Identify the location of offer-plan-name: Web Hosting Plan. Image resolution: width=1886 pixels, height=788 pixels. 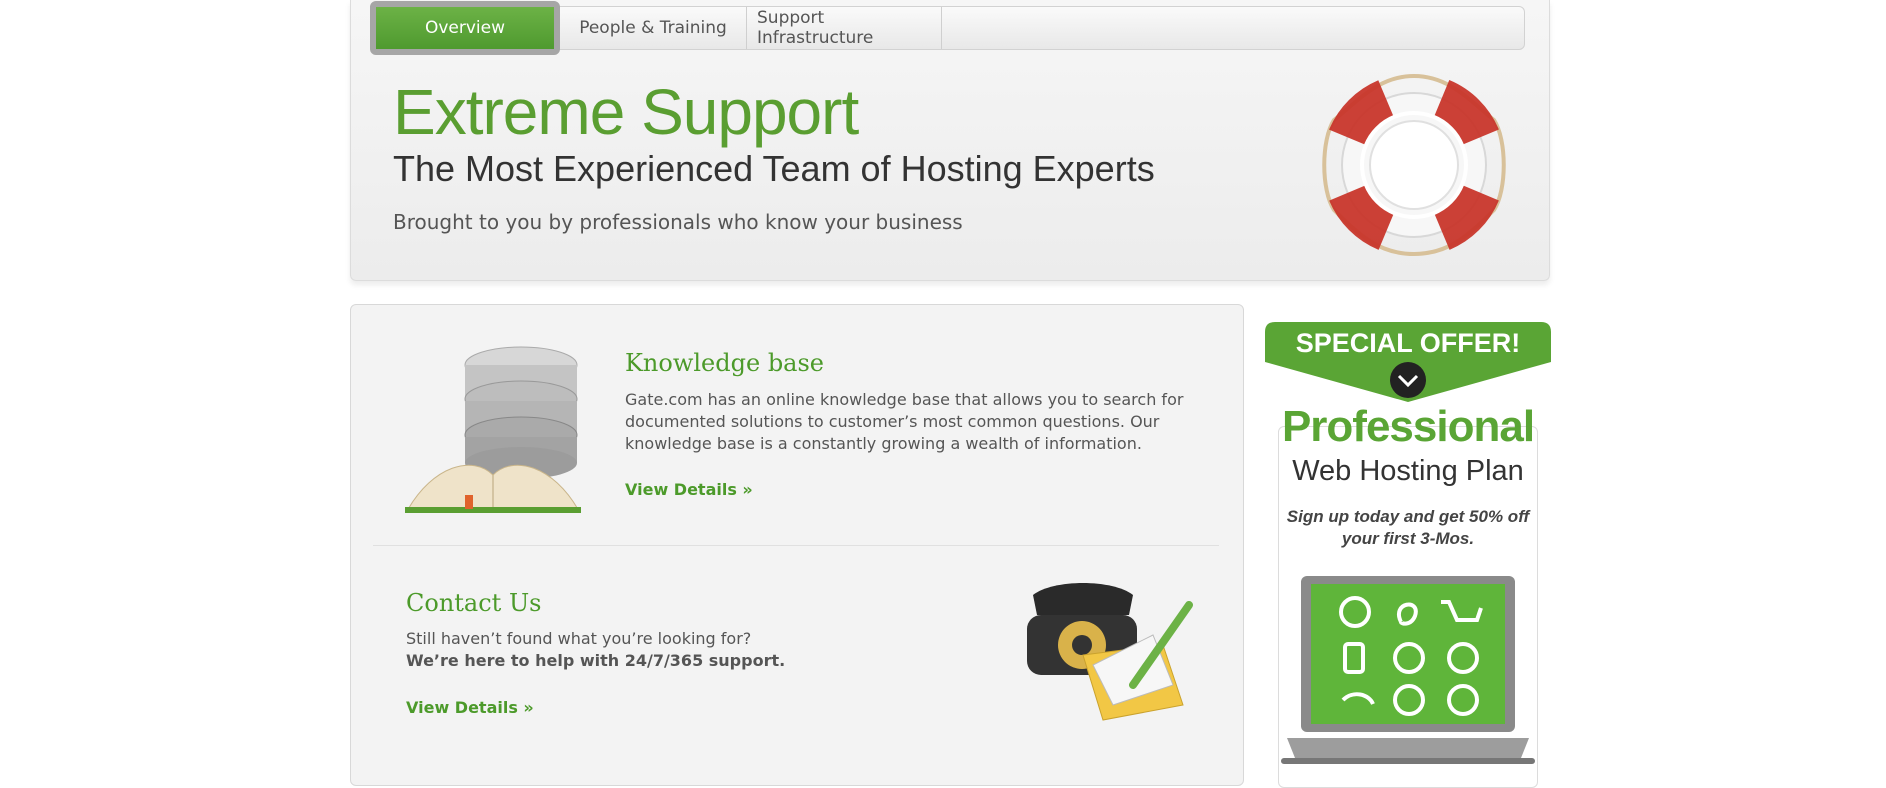
(1408, 471).